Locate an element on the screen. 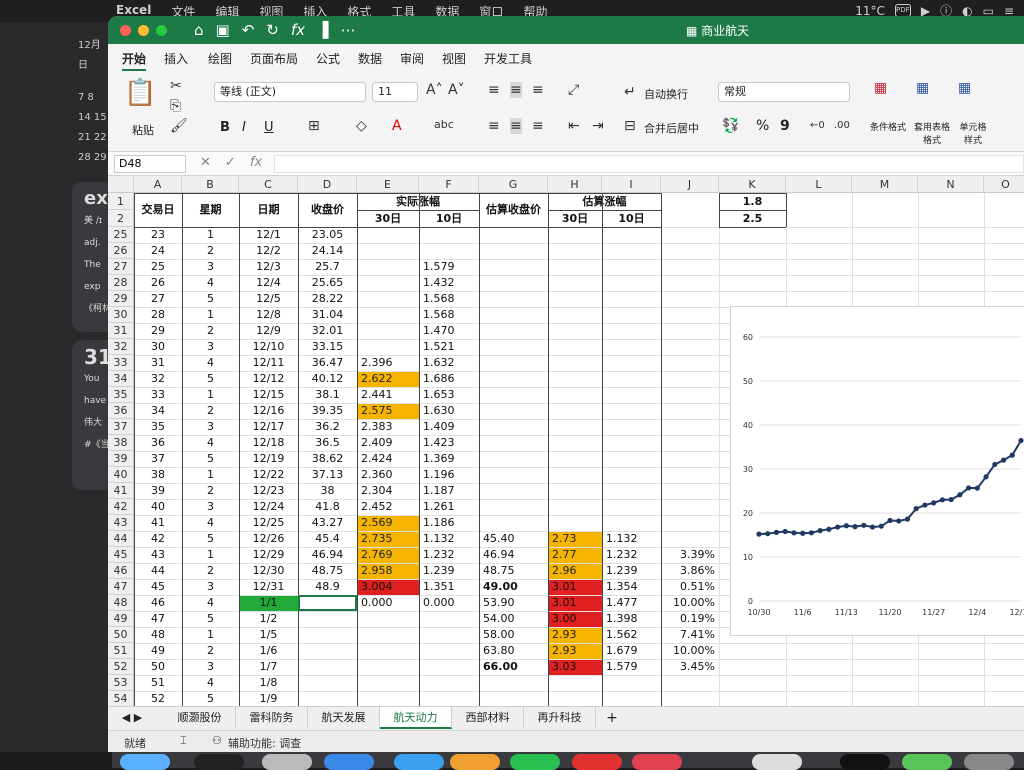  cell-a33: 31 is located at coordinates (158, 363).